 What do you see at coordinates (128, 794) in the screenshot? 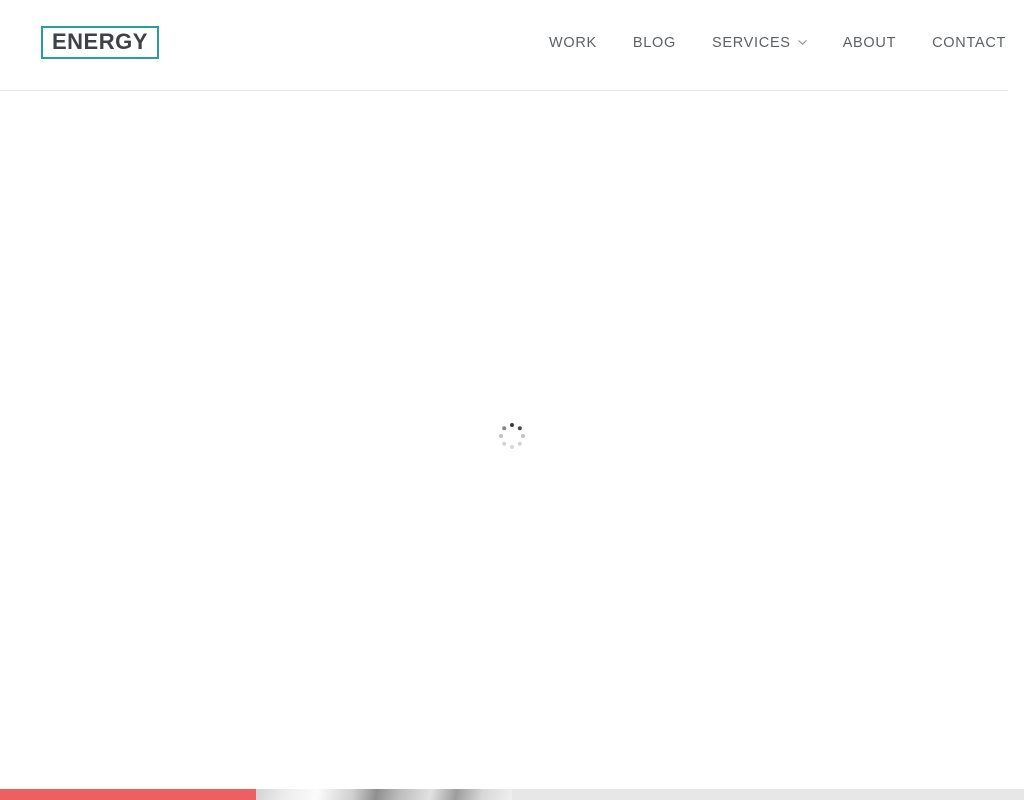
I see `red-panel` at bounding box center [128, 794].